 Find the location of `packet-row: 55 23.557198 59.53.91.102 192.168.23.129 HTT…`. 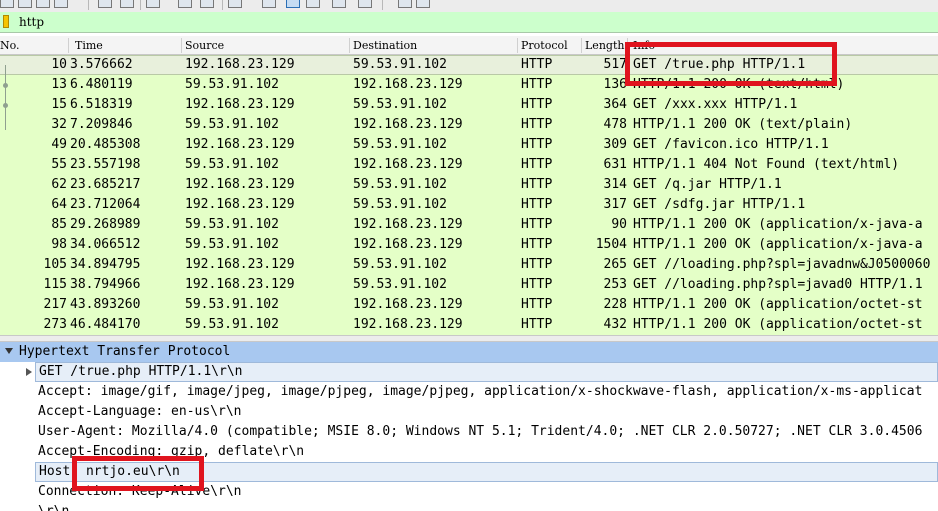

packet-row: 55 23.557198 59.53.91.102 192.168.23.129 HTT… is located at coordinates (469, 165).